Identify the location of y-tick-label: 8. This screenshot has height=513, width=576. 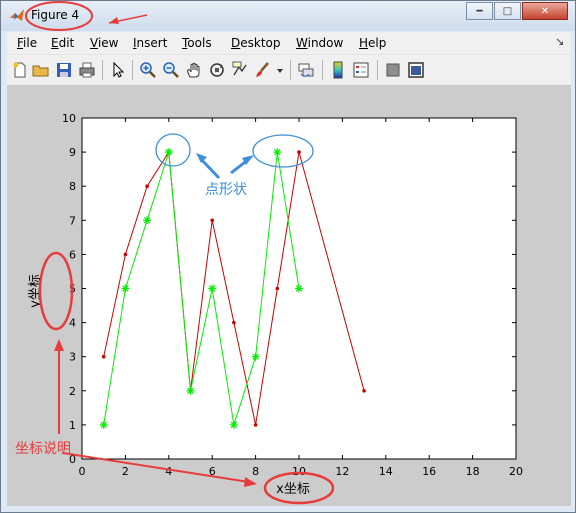
(72, 186).